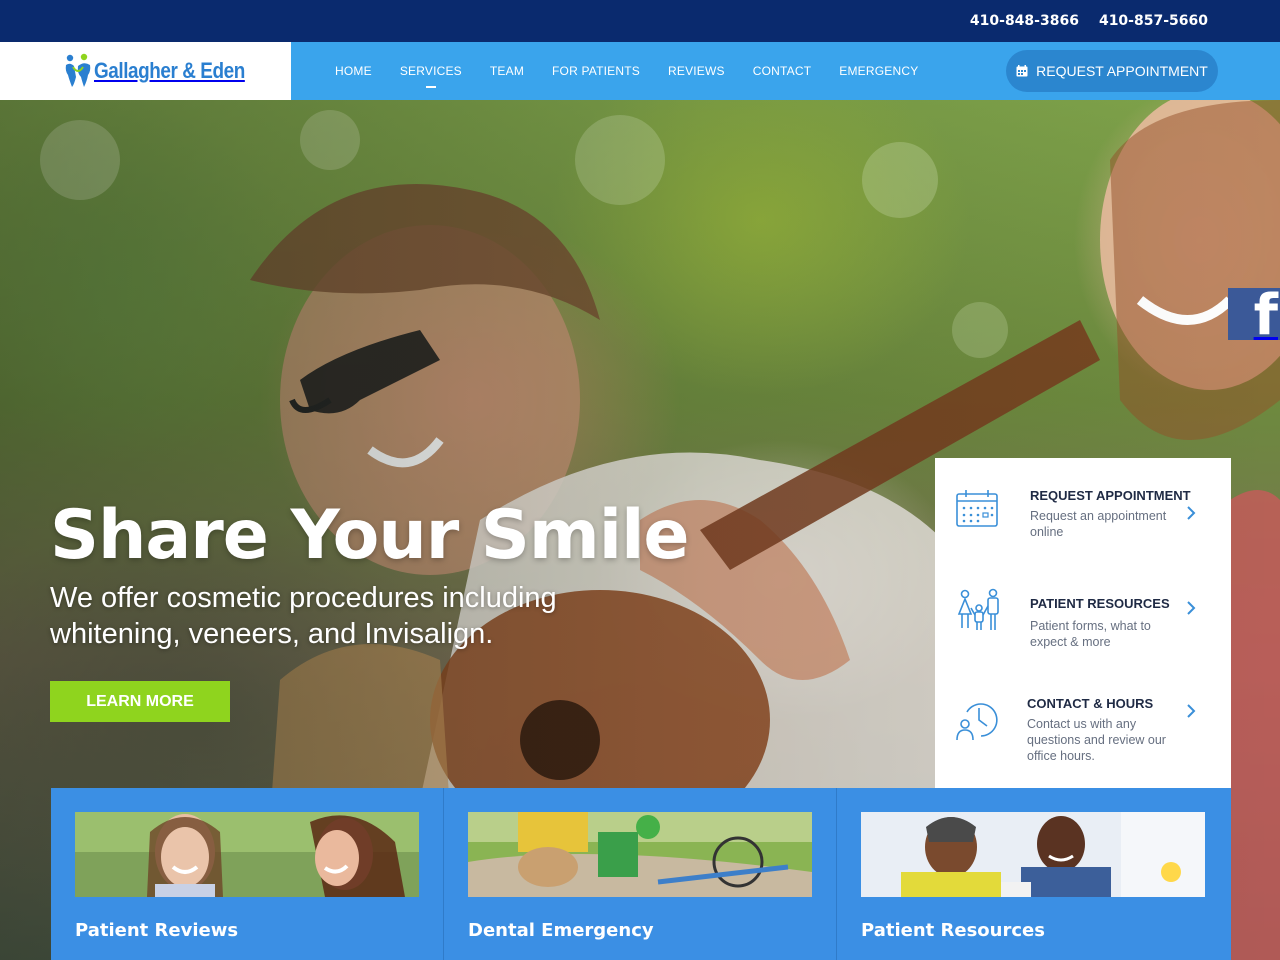 Image resolution: width=1280 pixels, height=960 pixels. I want to click on nav-item-team: TEAM, so click(507, 71).